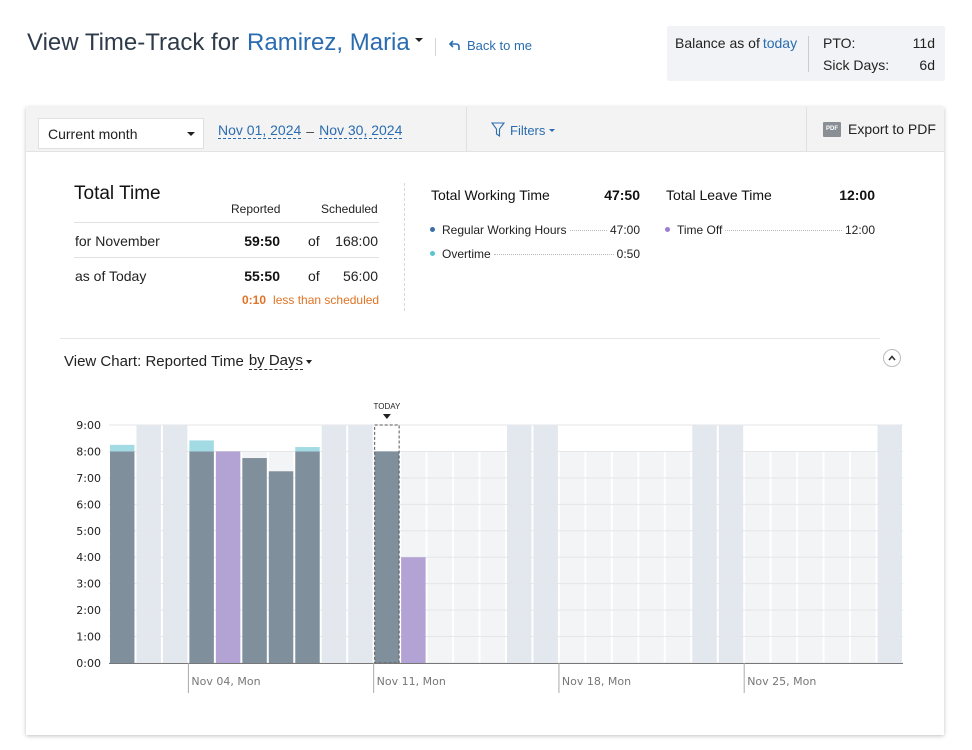 The image size is (972, 750). I want to click on filters-button: Filters, so click(523, 130).